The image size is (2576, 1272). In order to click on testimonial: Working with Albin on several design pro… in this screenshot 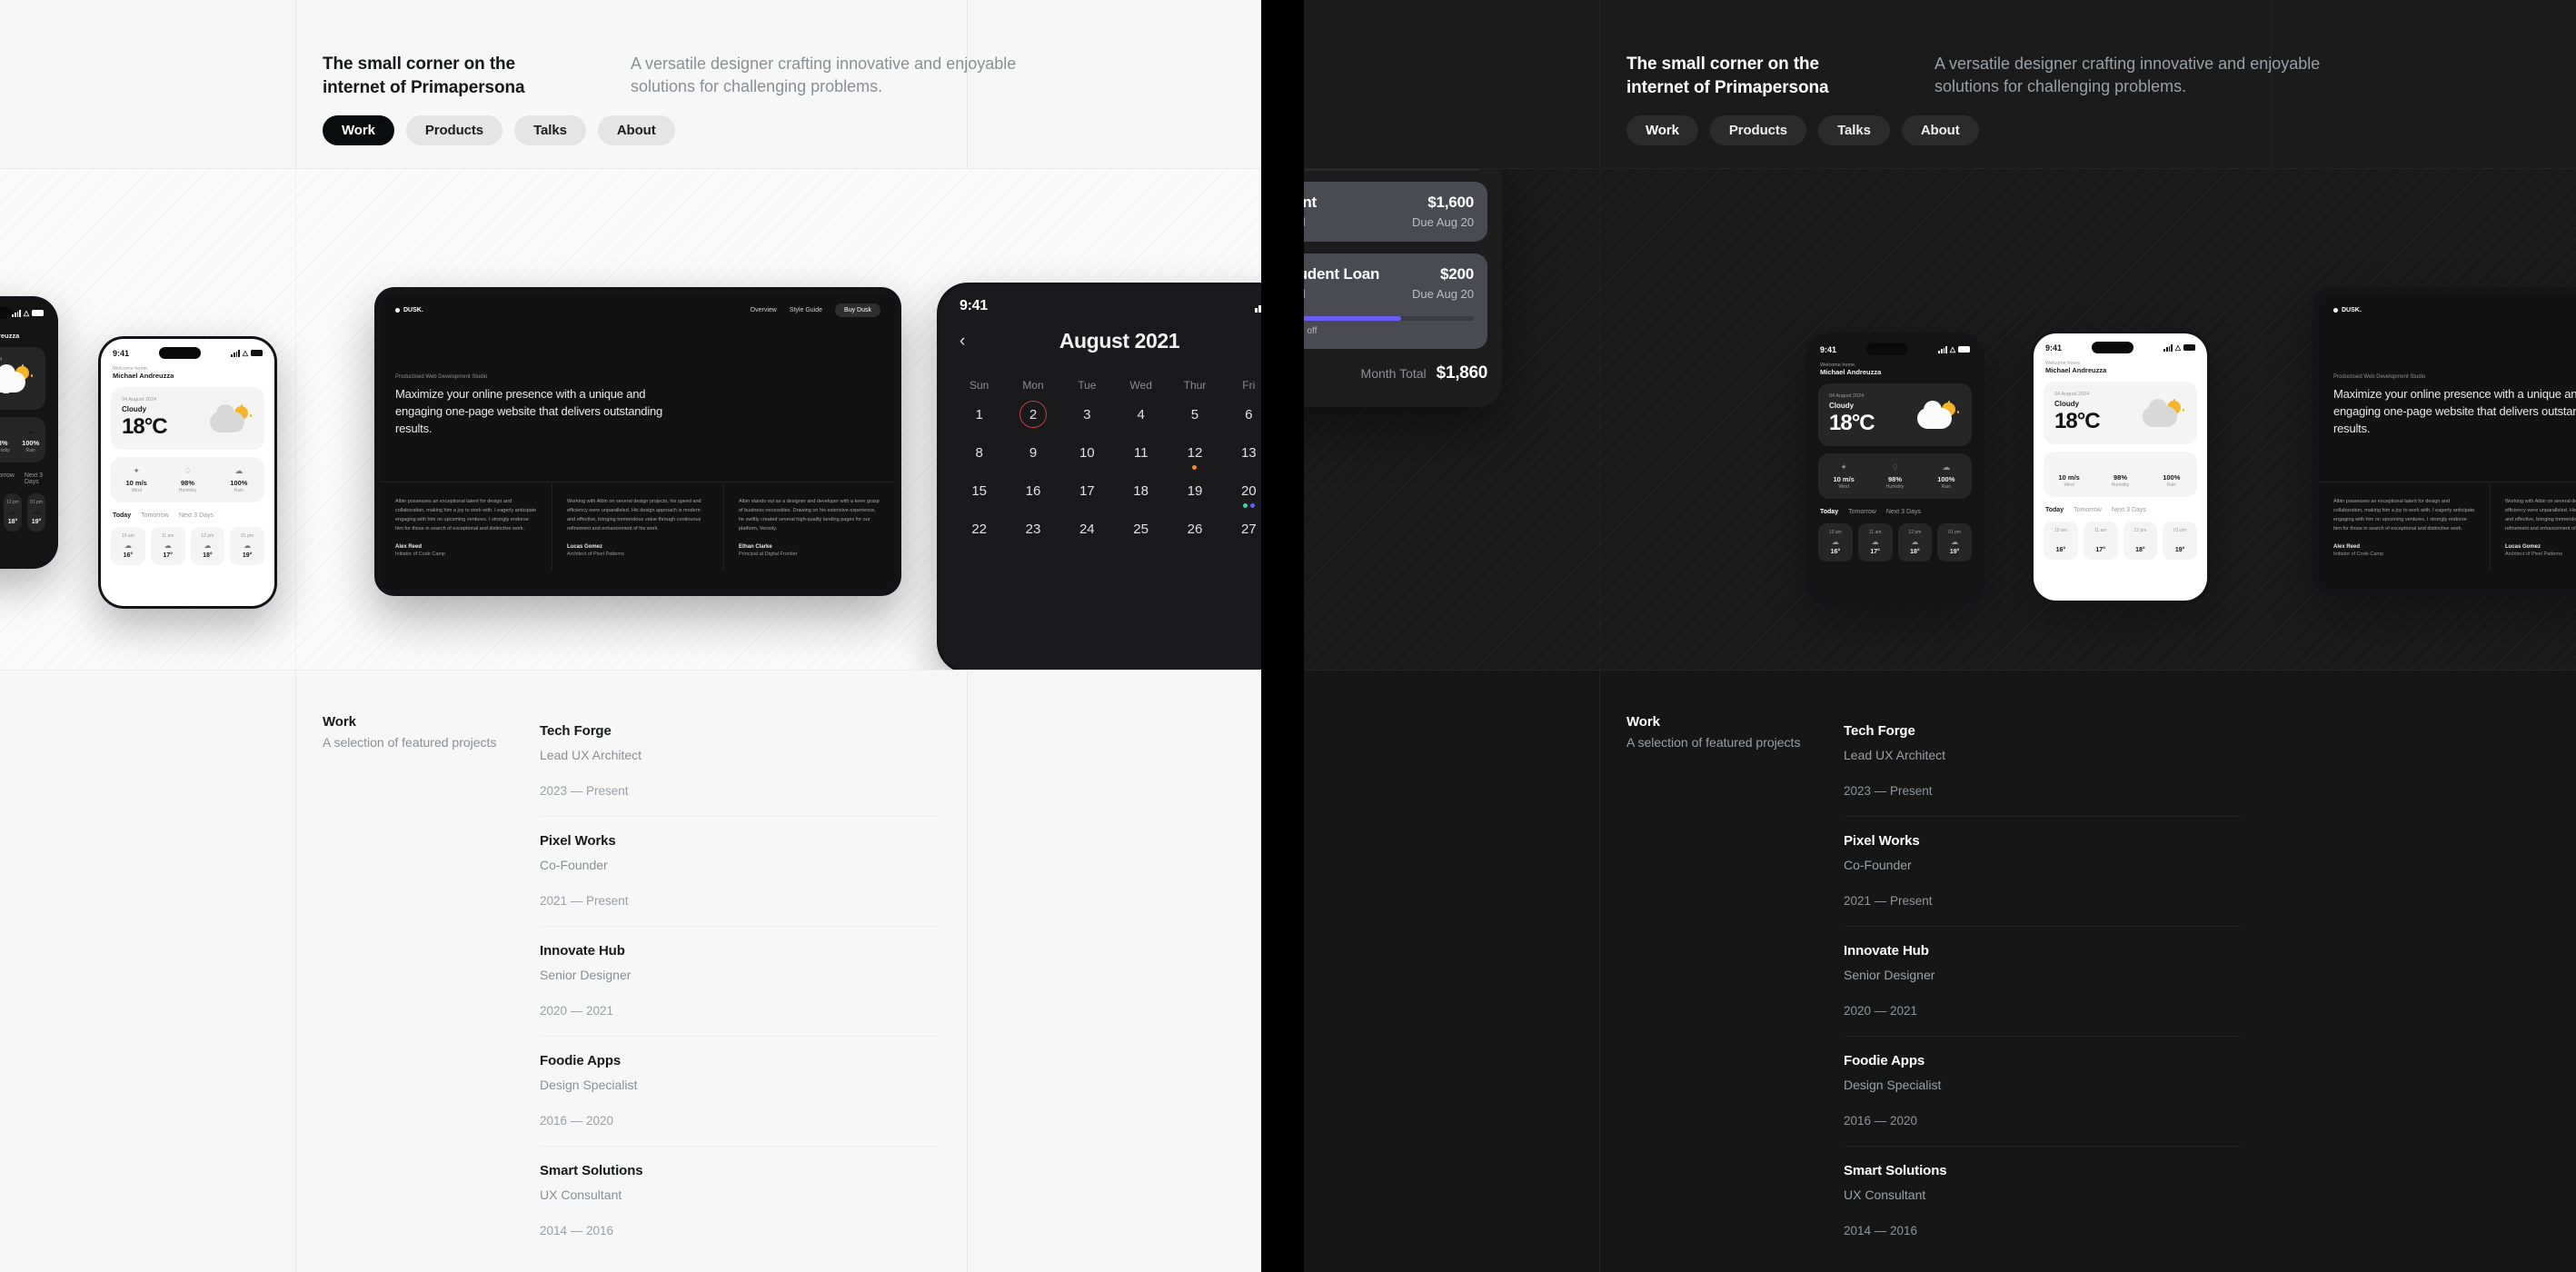, I will do `click(2533, 526)`.